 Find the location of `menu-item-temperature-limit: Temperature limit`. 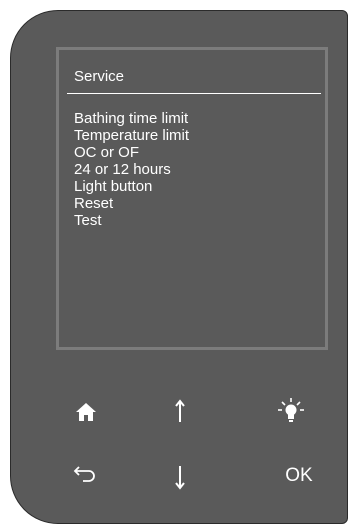

menu-item-temperature-limit: Temperature limit is located at coordinates (131, 135).